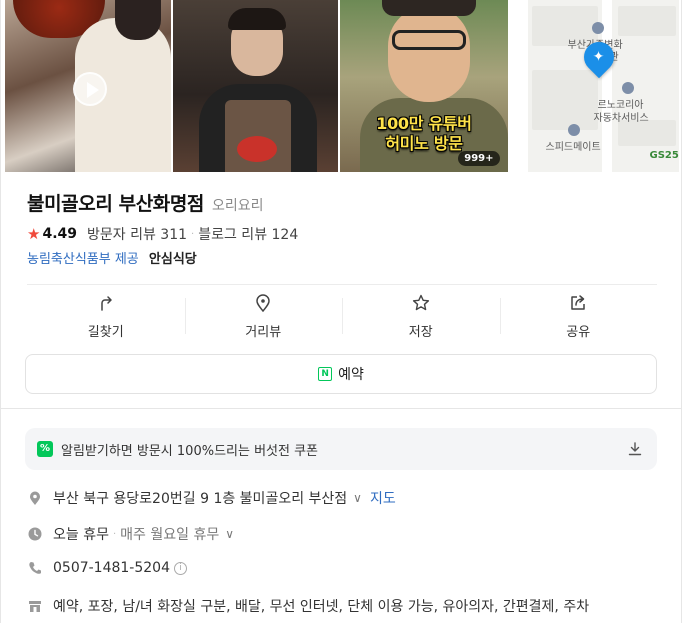 Image resolution: width=682 pixels, height=623 pixels. I want to click on star-outline-icon, so click(420, 302).